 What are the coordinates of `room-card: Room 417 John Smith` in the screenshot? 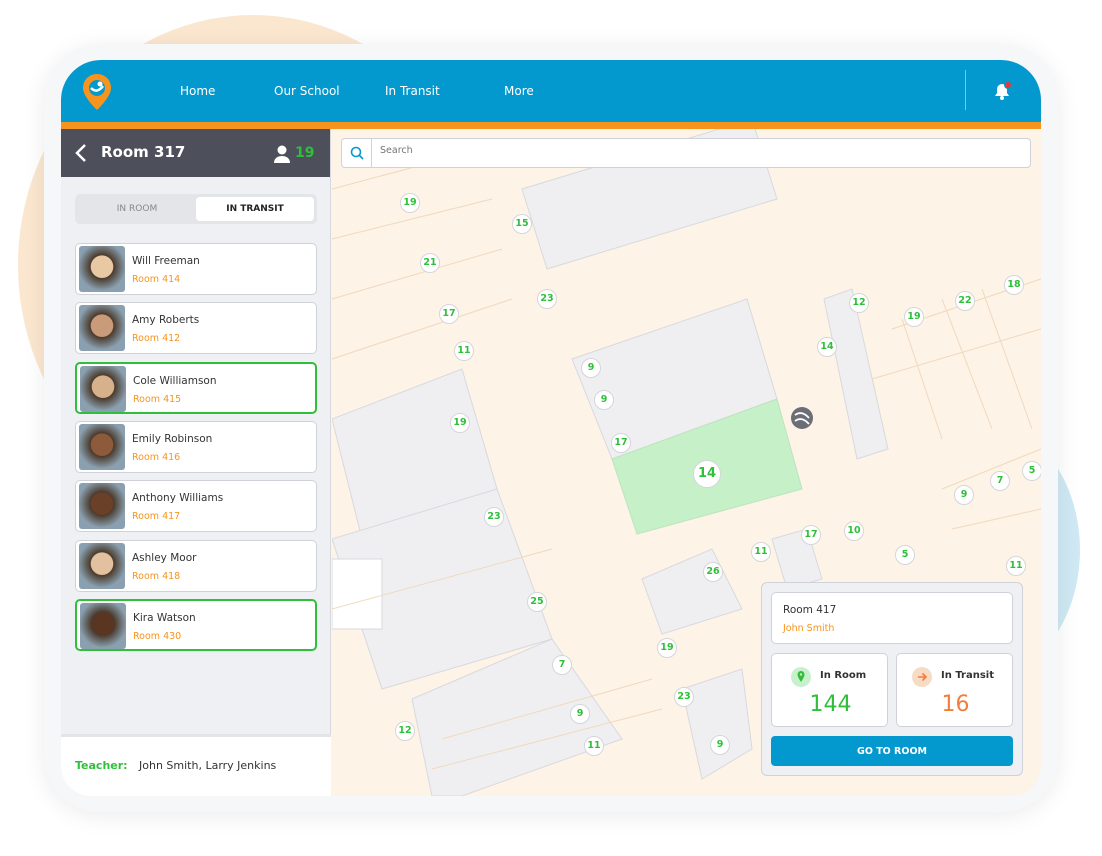 It's located at (892, 618).